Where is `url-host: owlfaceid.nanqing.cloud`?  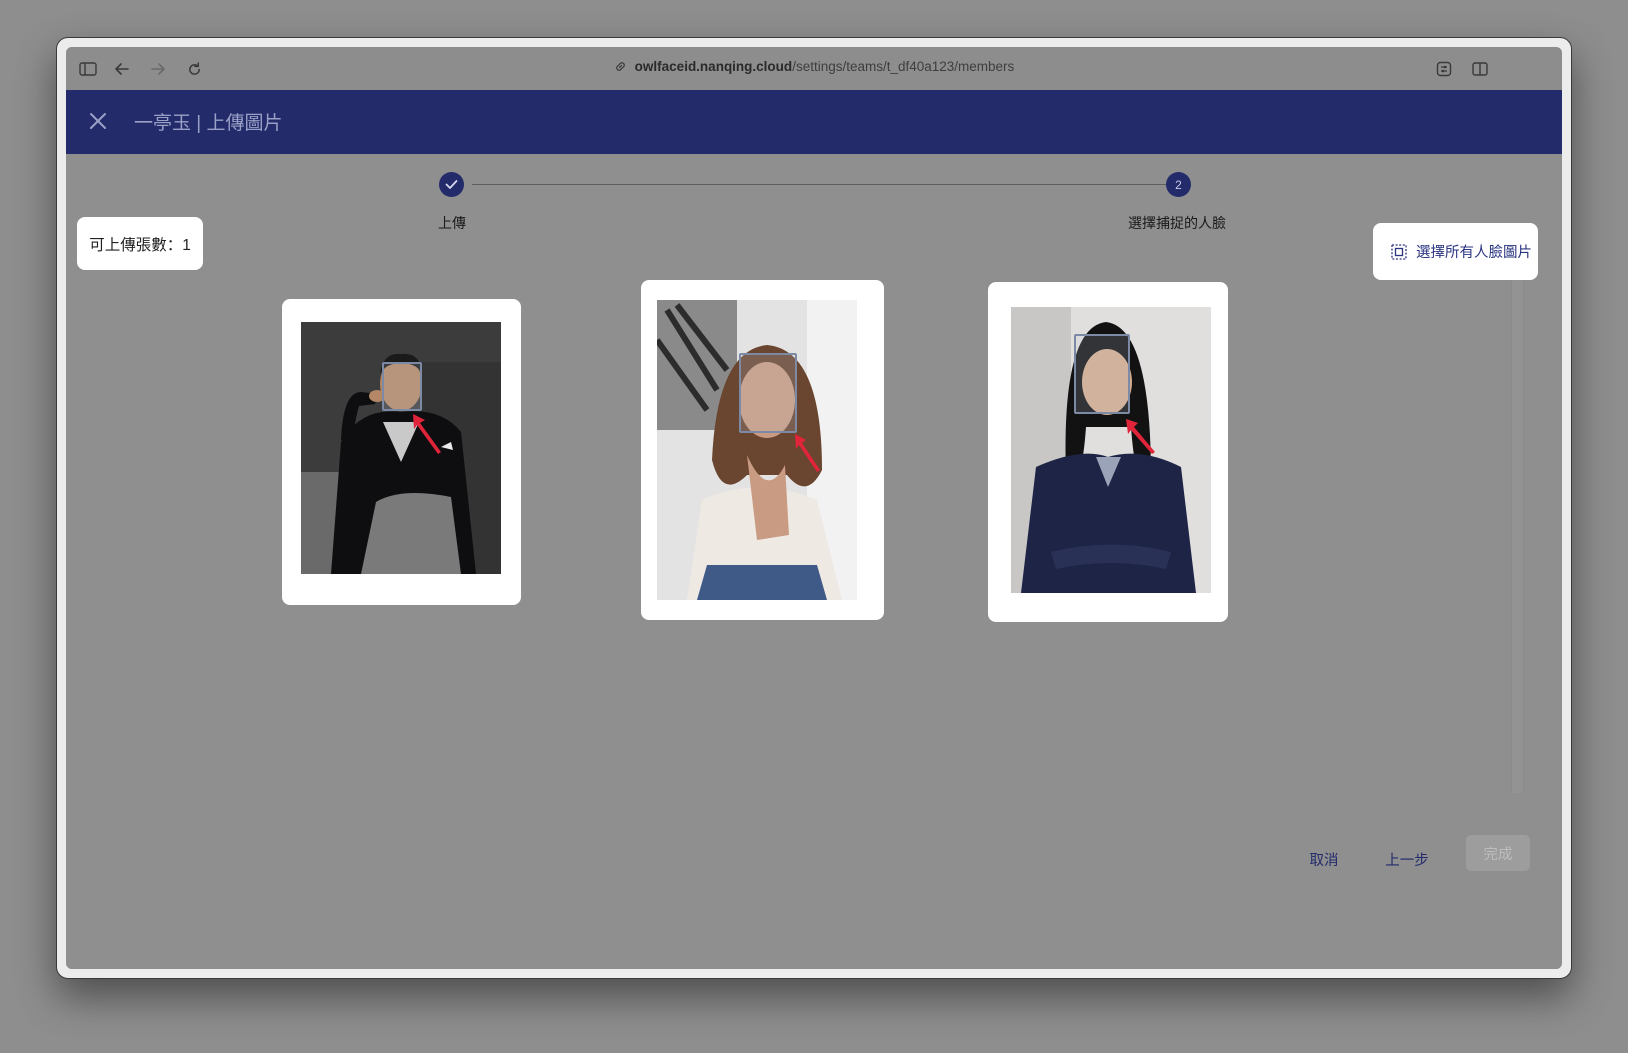
url-host: owlfaceid.nanqing.cloud is located at coordinates (713, 66).